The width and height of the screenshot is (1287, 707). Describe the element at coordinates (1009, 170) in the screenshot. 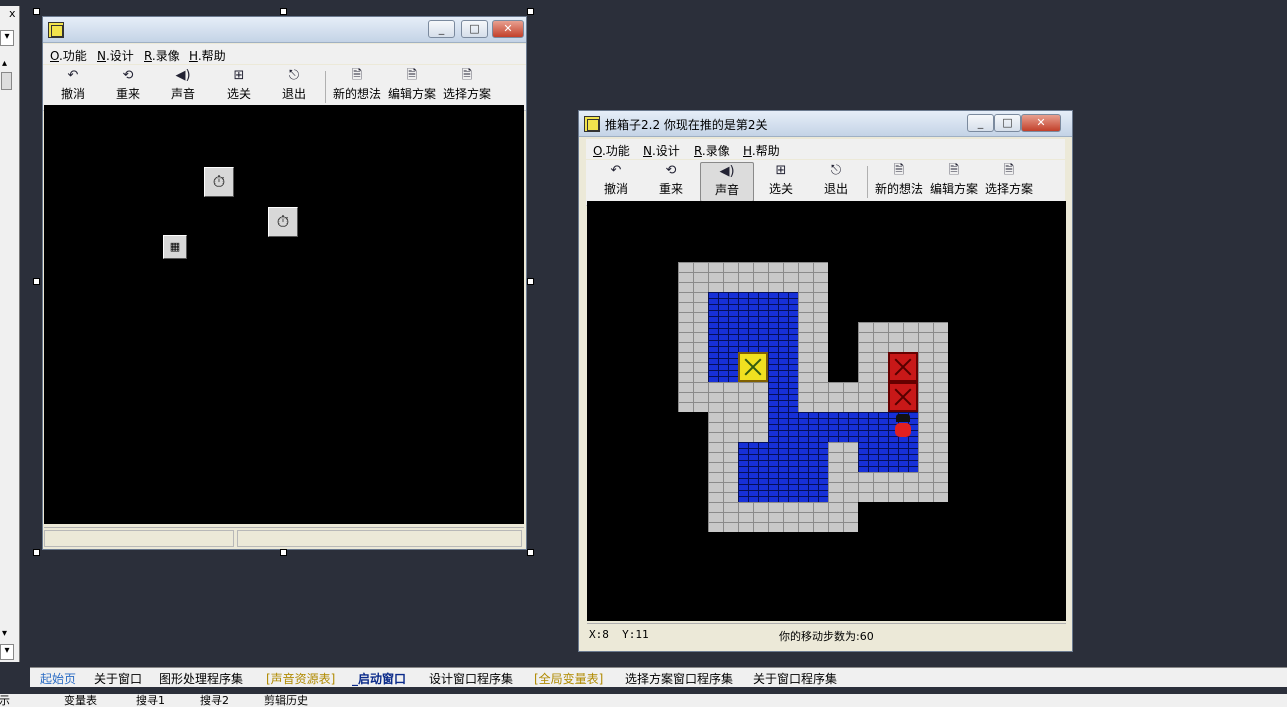

I see `choose-document-icon: 🗎` at that location.